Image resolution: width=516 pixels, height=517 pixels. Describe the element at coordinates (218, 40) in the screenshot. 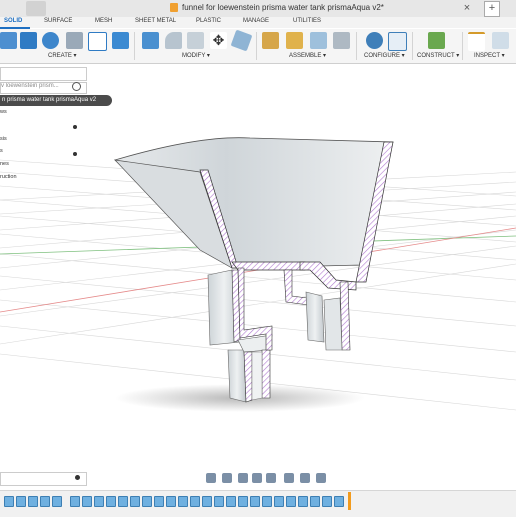

I see `move-icon: ✥` at that location.